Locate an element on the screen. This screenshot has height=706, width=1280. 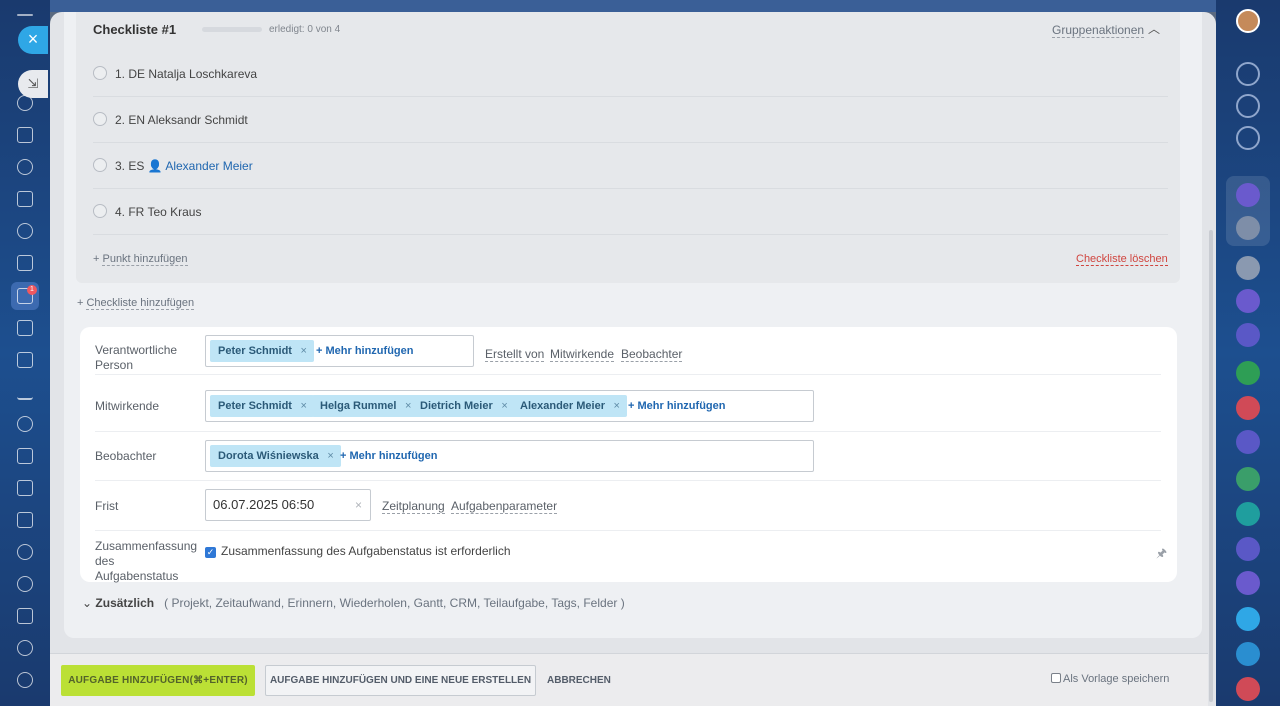
headset-icon is located at coordinates (25, 648).